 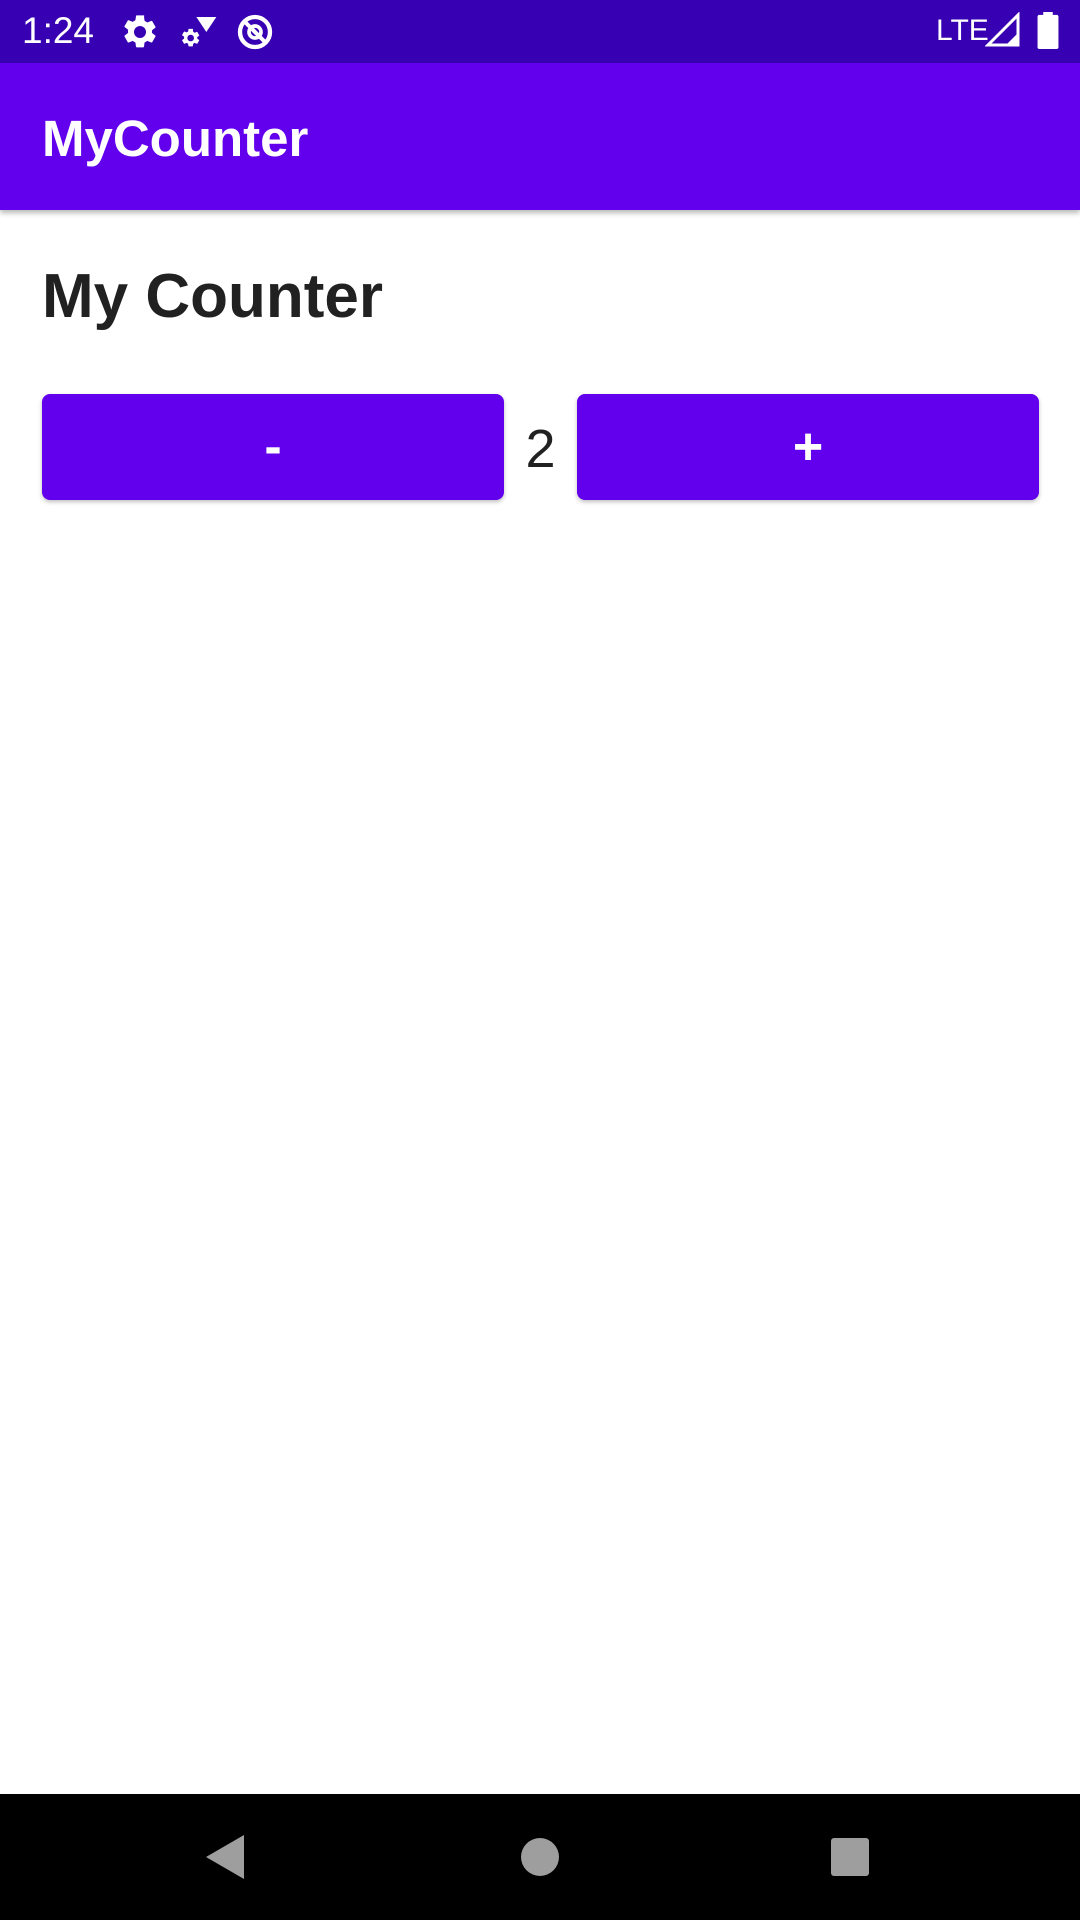 I want to click on battery-icon, so click(x=1048, y=32).